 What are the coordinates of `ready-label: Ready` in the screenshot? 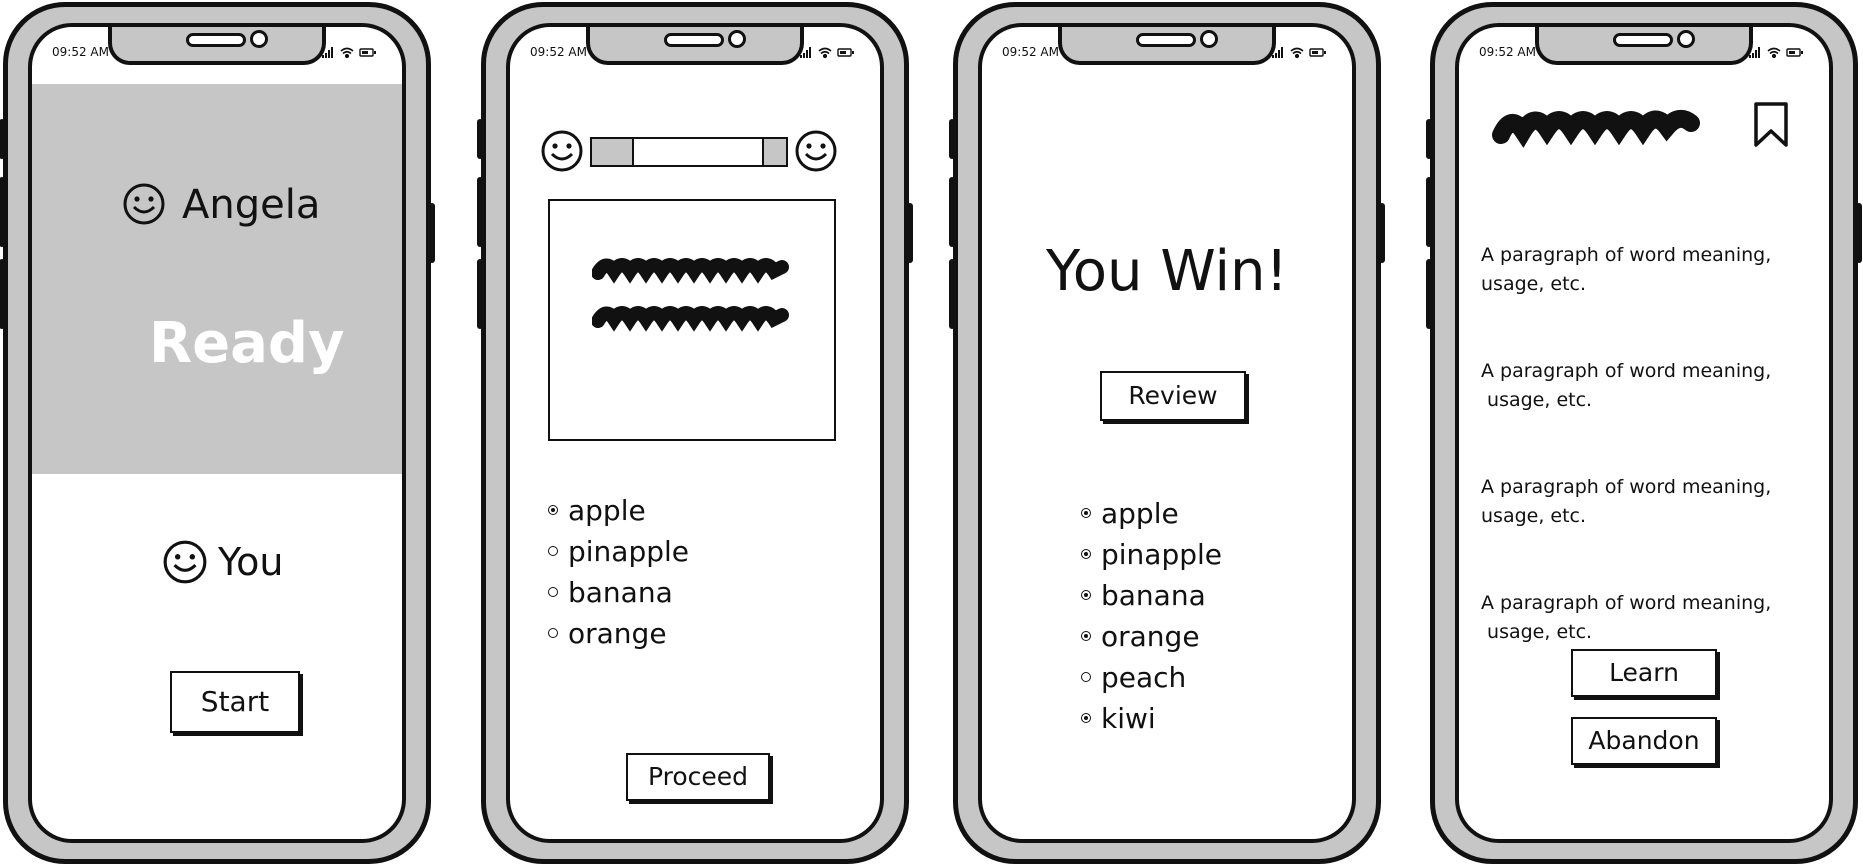 It's located at (247, 343).